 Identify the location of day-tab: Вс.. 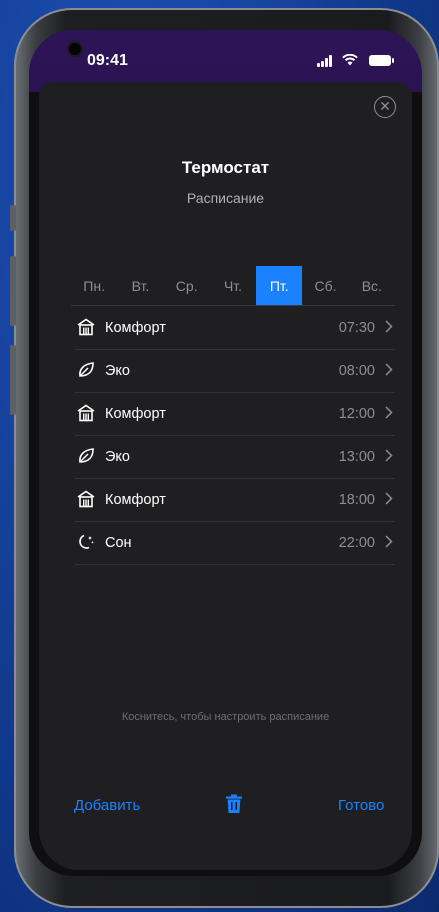
(372, 285).